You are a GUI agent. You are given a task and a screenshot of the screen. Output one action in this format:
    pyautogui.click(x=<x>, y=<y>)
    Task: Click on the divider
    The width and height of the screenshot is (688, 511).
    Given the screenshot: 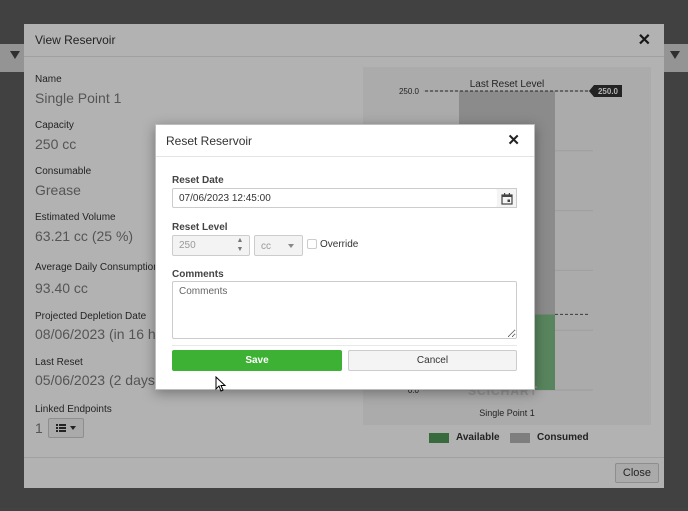 What is the action you would take?
    pyautogui.click(x=344, y=345)
    